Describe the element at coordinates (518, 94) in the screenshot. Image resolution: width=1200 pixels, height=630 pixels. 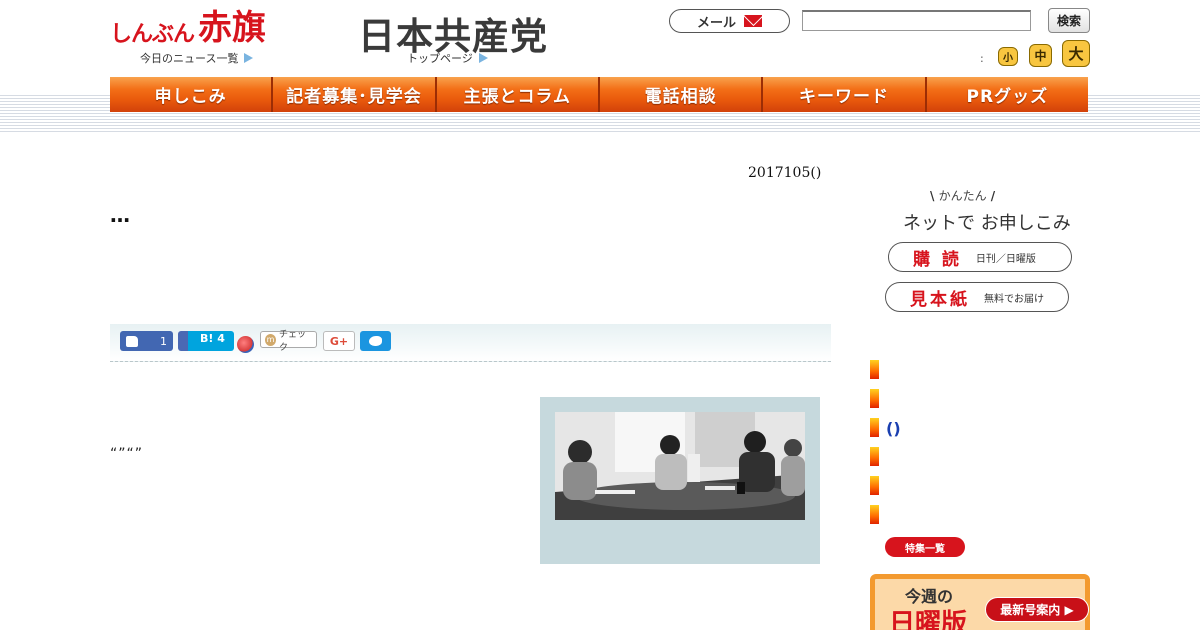
I see `nav-item-editorials: 主張とコラム` at that location.